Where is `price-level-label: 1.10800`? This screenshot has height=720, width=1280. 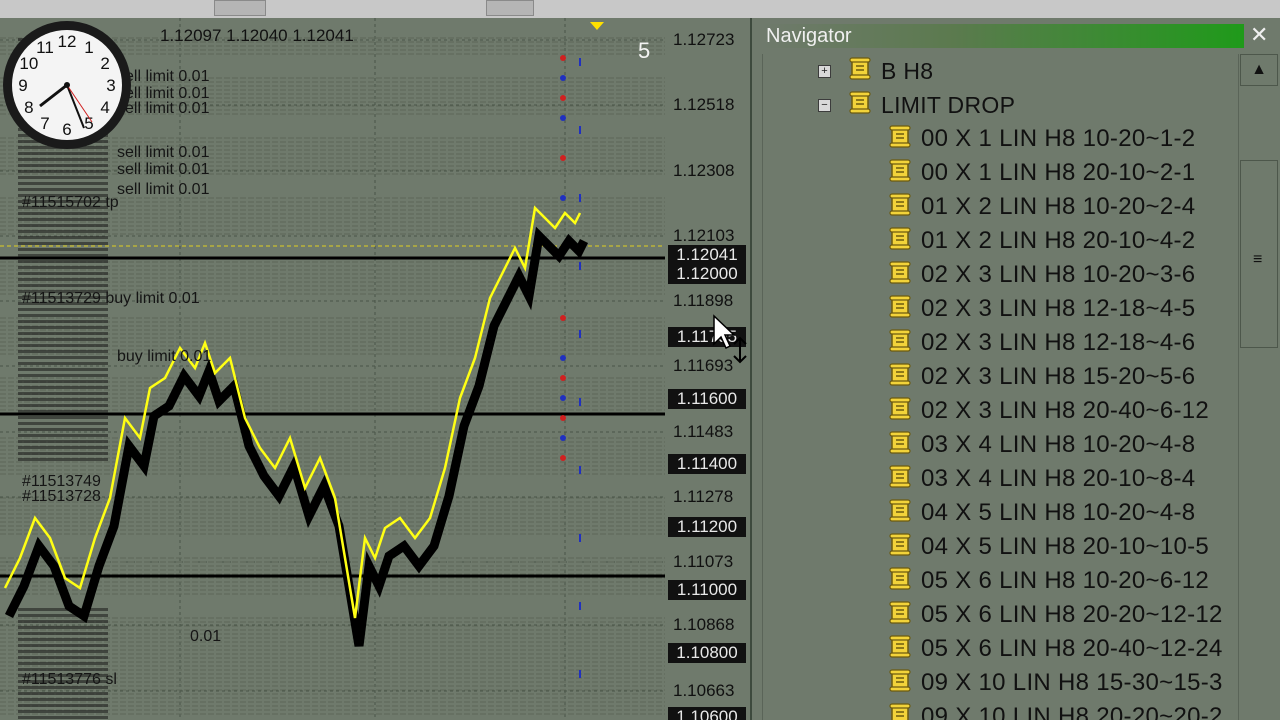 price-level-label: 1.10800 is located at coordinates (707, 653).